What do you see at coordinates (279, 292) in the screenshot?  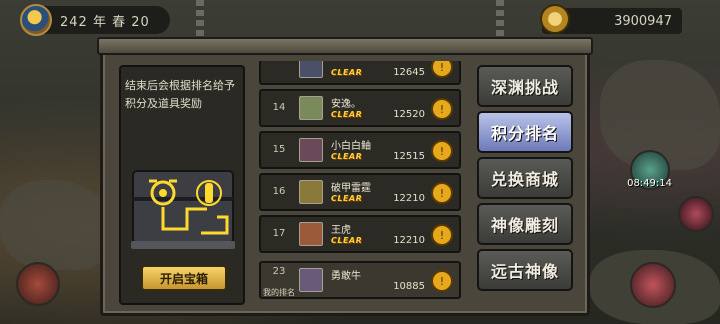 I see `my-rank-label: 我的排名` at bounding box center [279, 292].